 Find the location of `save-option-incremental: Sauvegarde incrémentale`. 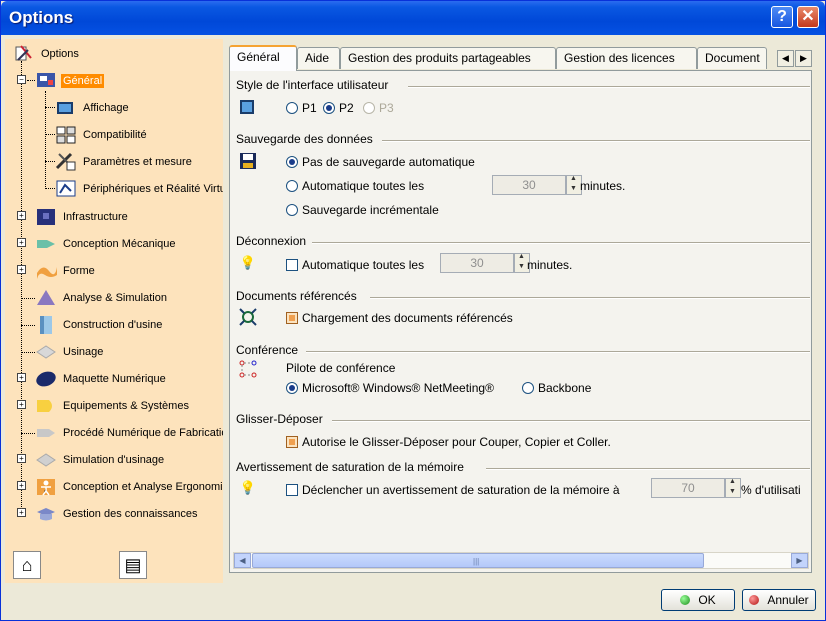

save-option-incremental: Sauvegarde incrémentale is located at coordinates (362, 210).